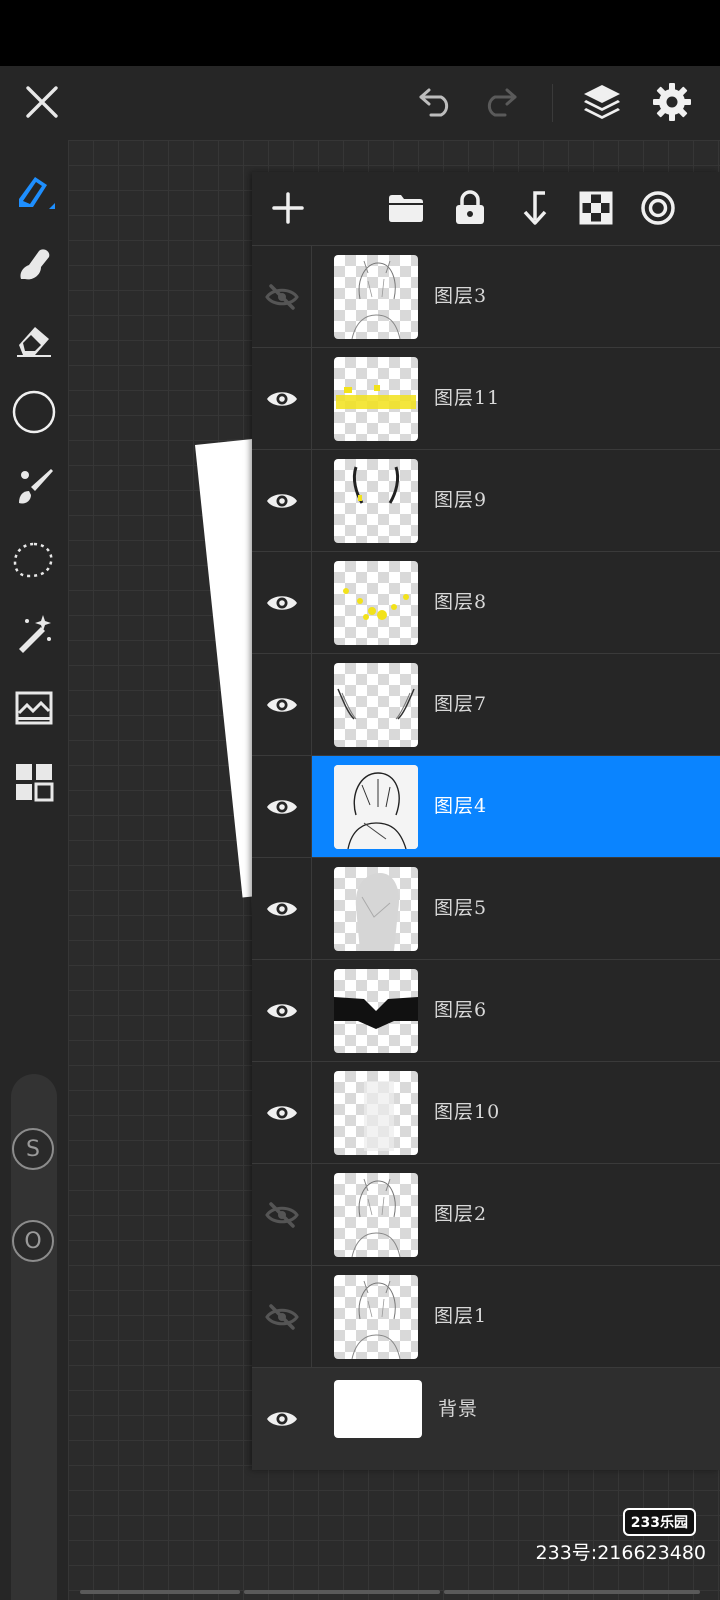  Describe the element at coordinates (461, 500) in the screenshot. I see `layer-name: 图层9` at that location.